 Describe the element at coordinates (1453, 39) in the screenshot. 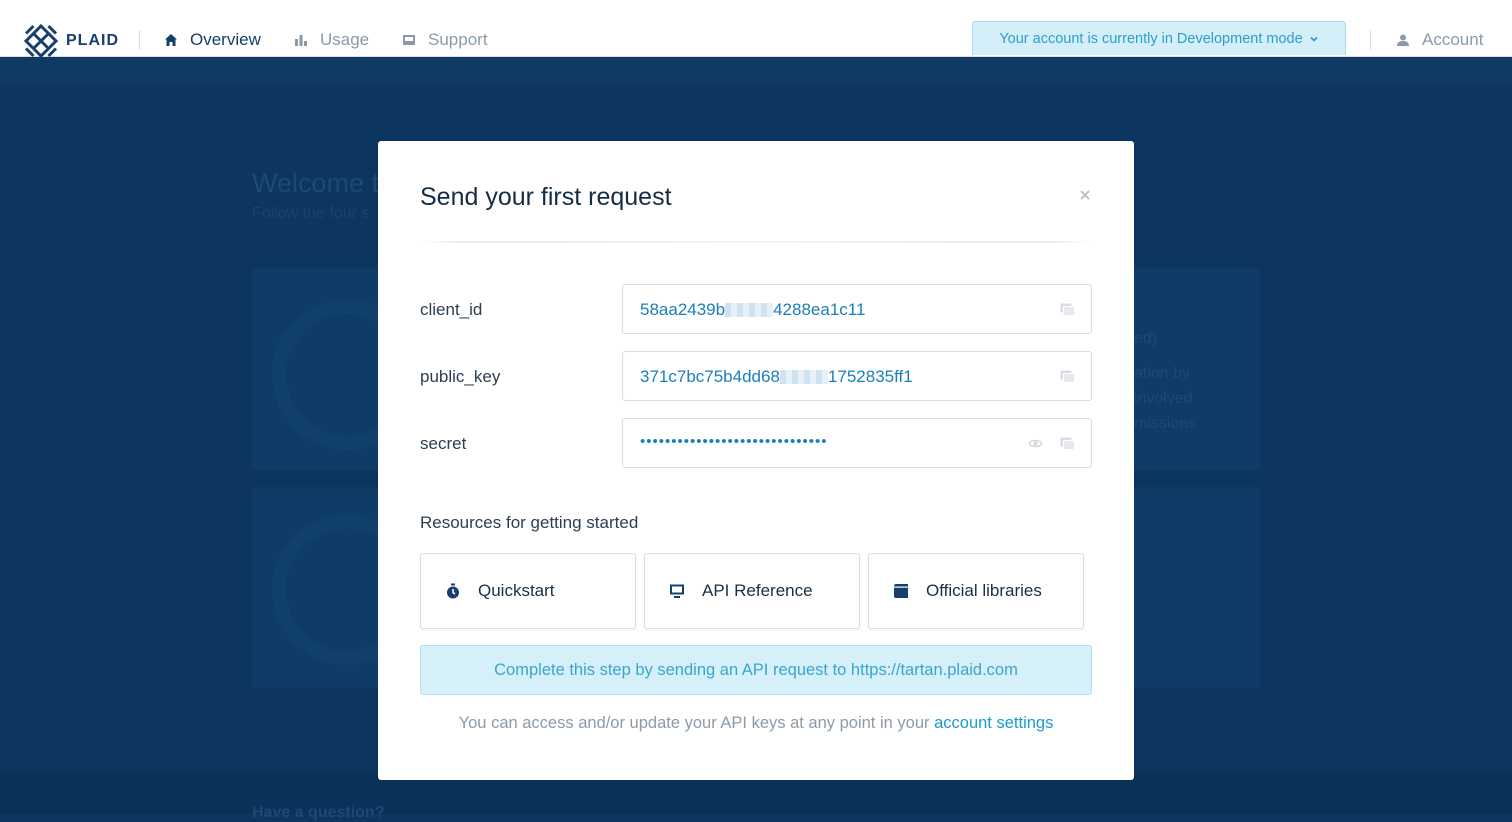

I see `account-label: Account` at that location.